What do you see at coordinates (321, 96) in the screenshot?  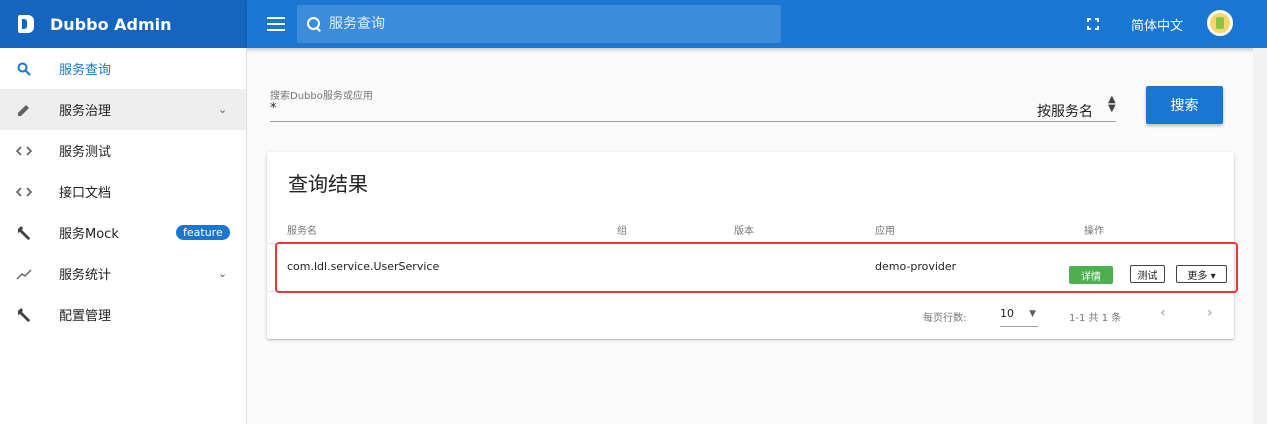 I see `search-field-label: 搜索Dubbo服务或应用` at bounding box center [321, 96].